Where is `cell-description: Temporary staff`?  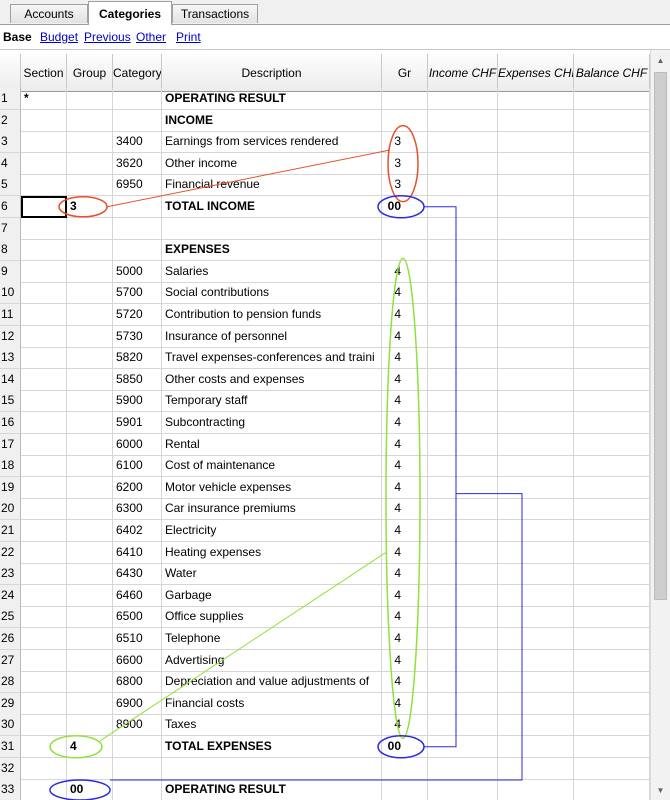 cell-description: Temporary staff is located at coordinates (272, 401).